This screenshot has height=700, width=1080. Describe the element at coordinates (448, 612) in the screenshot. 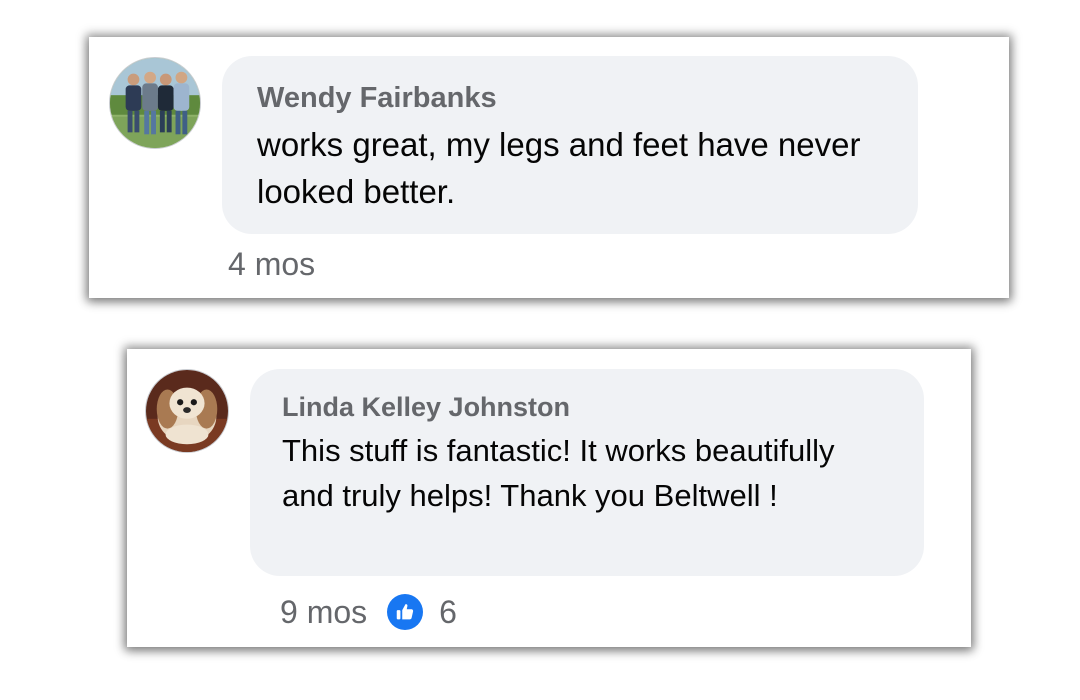

I see `reaction-count: 6` at that location.